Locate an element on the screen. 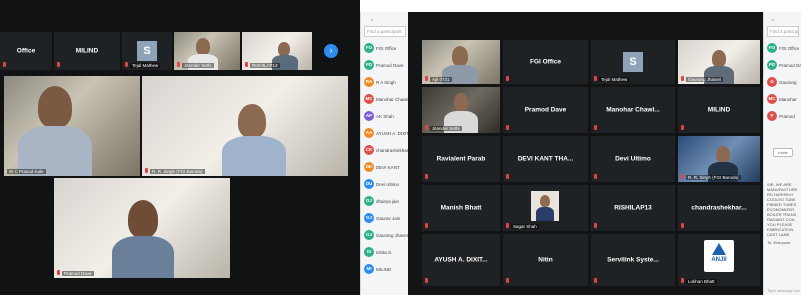 This screenshot has width=801, height=295. tile-name: FGI Office is located at coordinates (545, 62).